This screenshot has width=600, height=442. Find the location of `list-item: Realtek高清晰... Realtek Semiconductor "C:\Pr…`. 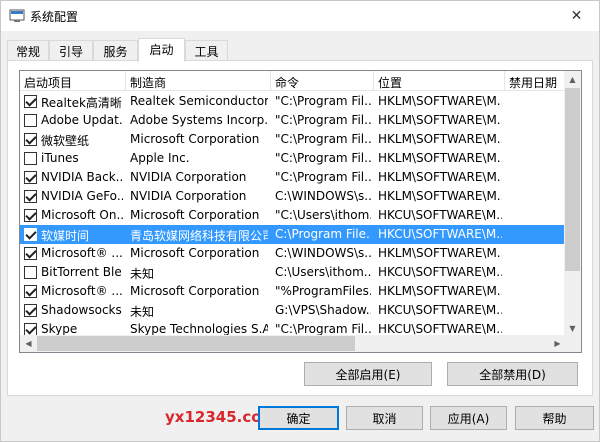

list-item: Realtek高清晰... Realtek Semiconductor "C:\Pr… is located at coordinates (293, 101).